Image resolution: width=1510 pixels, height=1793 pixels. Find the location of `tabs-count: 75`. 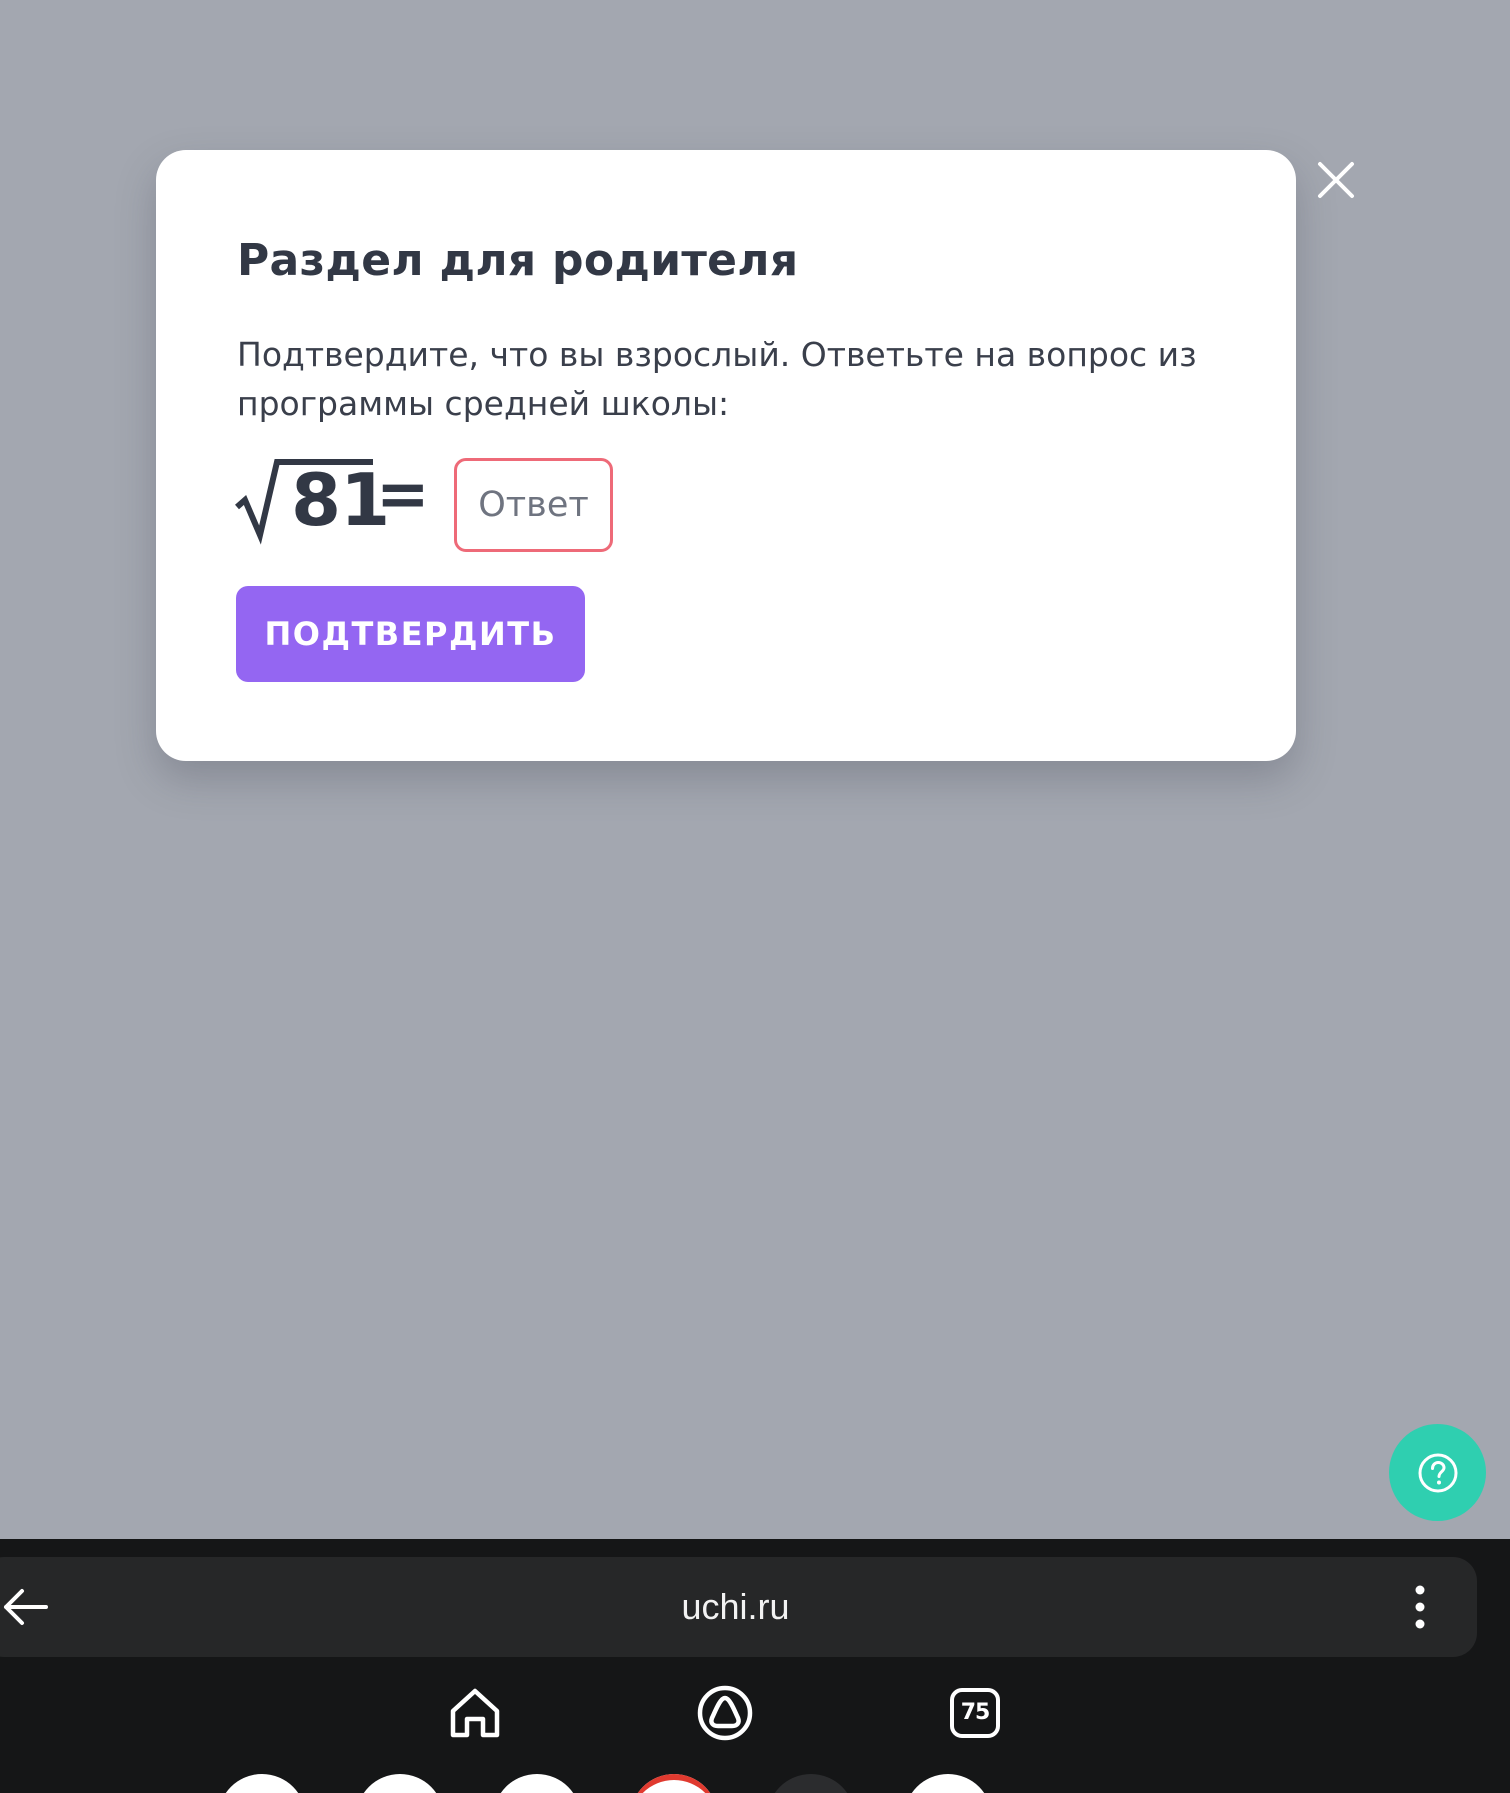

tabs-count: 75 is located at coordinates (975, 1712).